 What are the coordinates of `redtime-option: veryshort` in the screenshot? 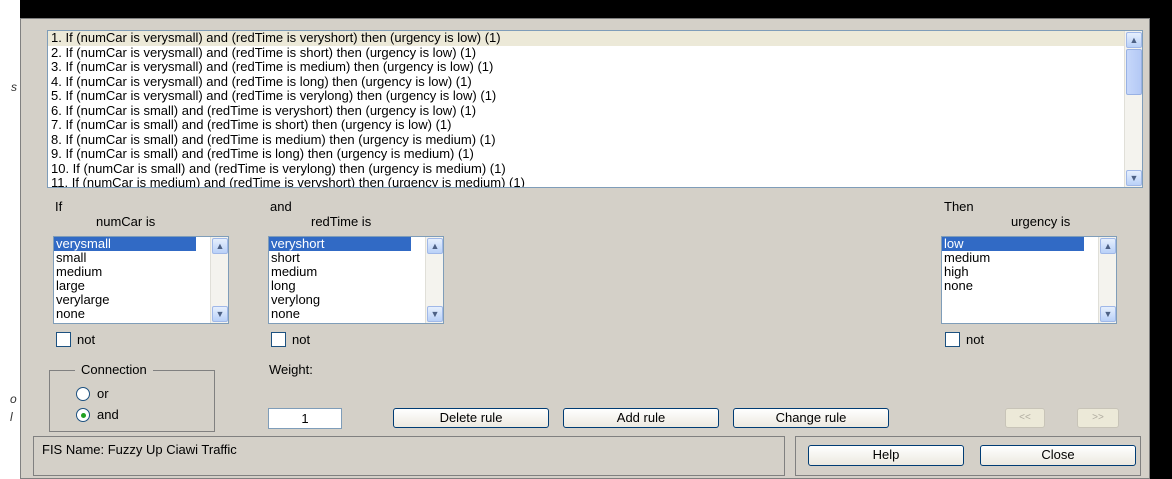 It's located at (340, 244).